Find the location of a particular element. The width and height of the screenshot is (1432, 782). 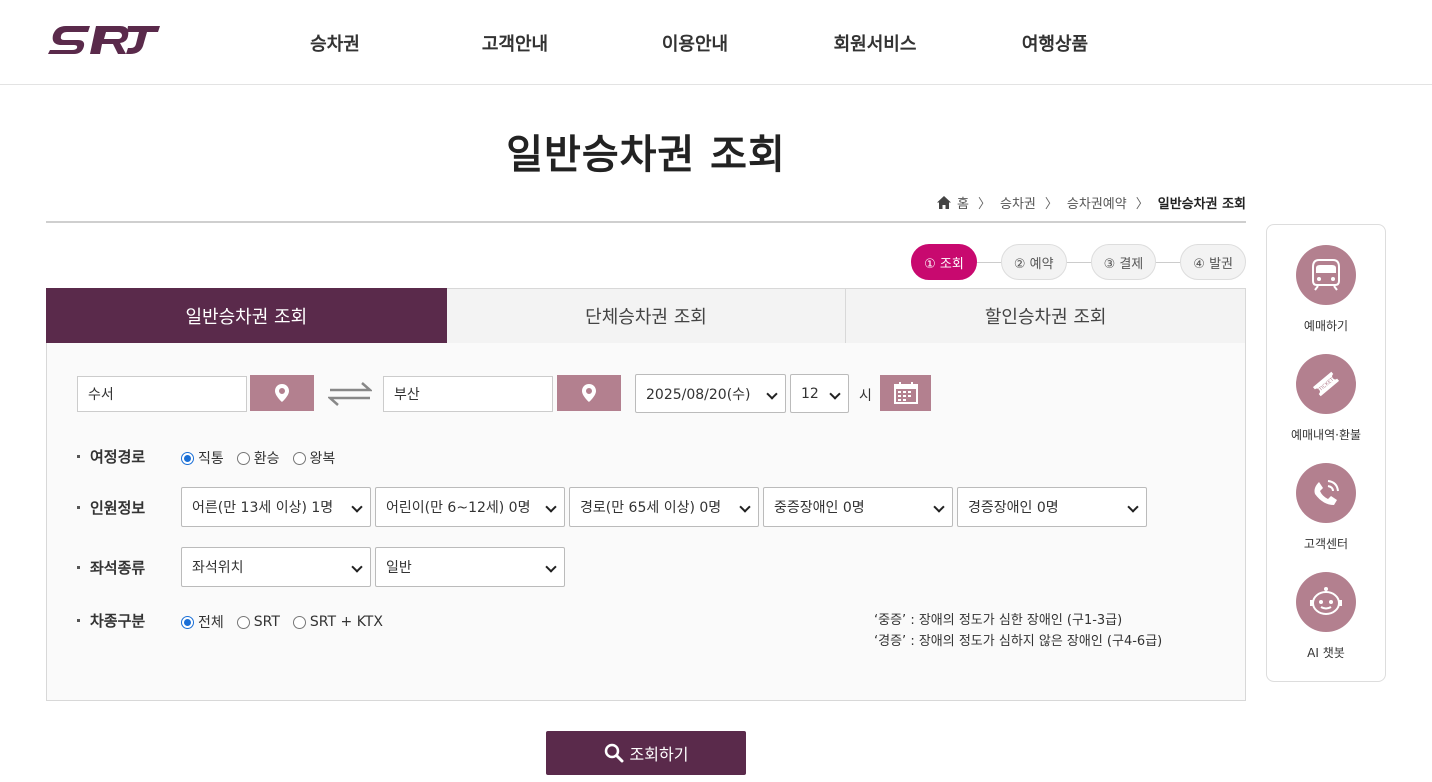

main-nav: 승차권 고객안내 이용안내 회원서비스 여행상품 is located at coordinates (716, 44).